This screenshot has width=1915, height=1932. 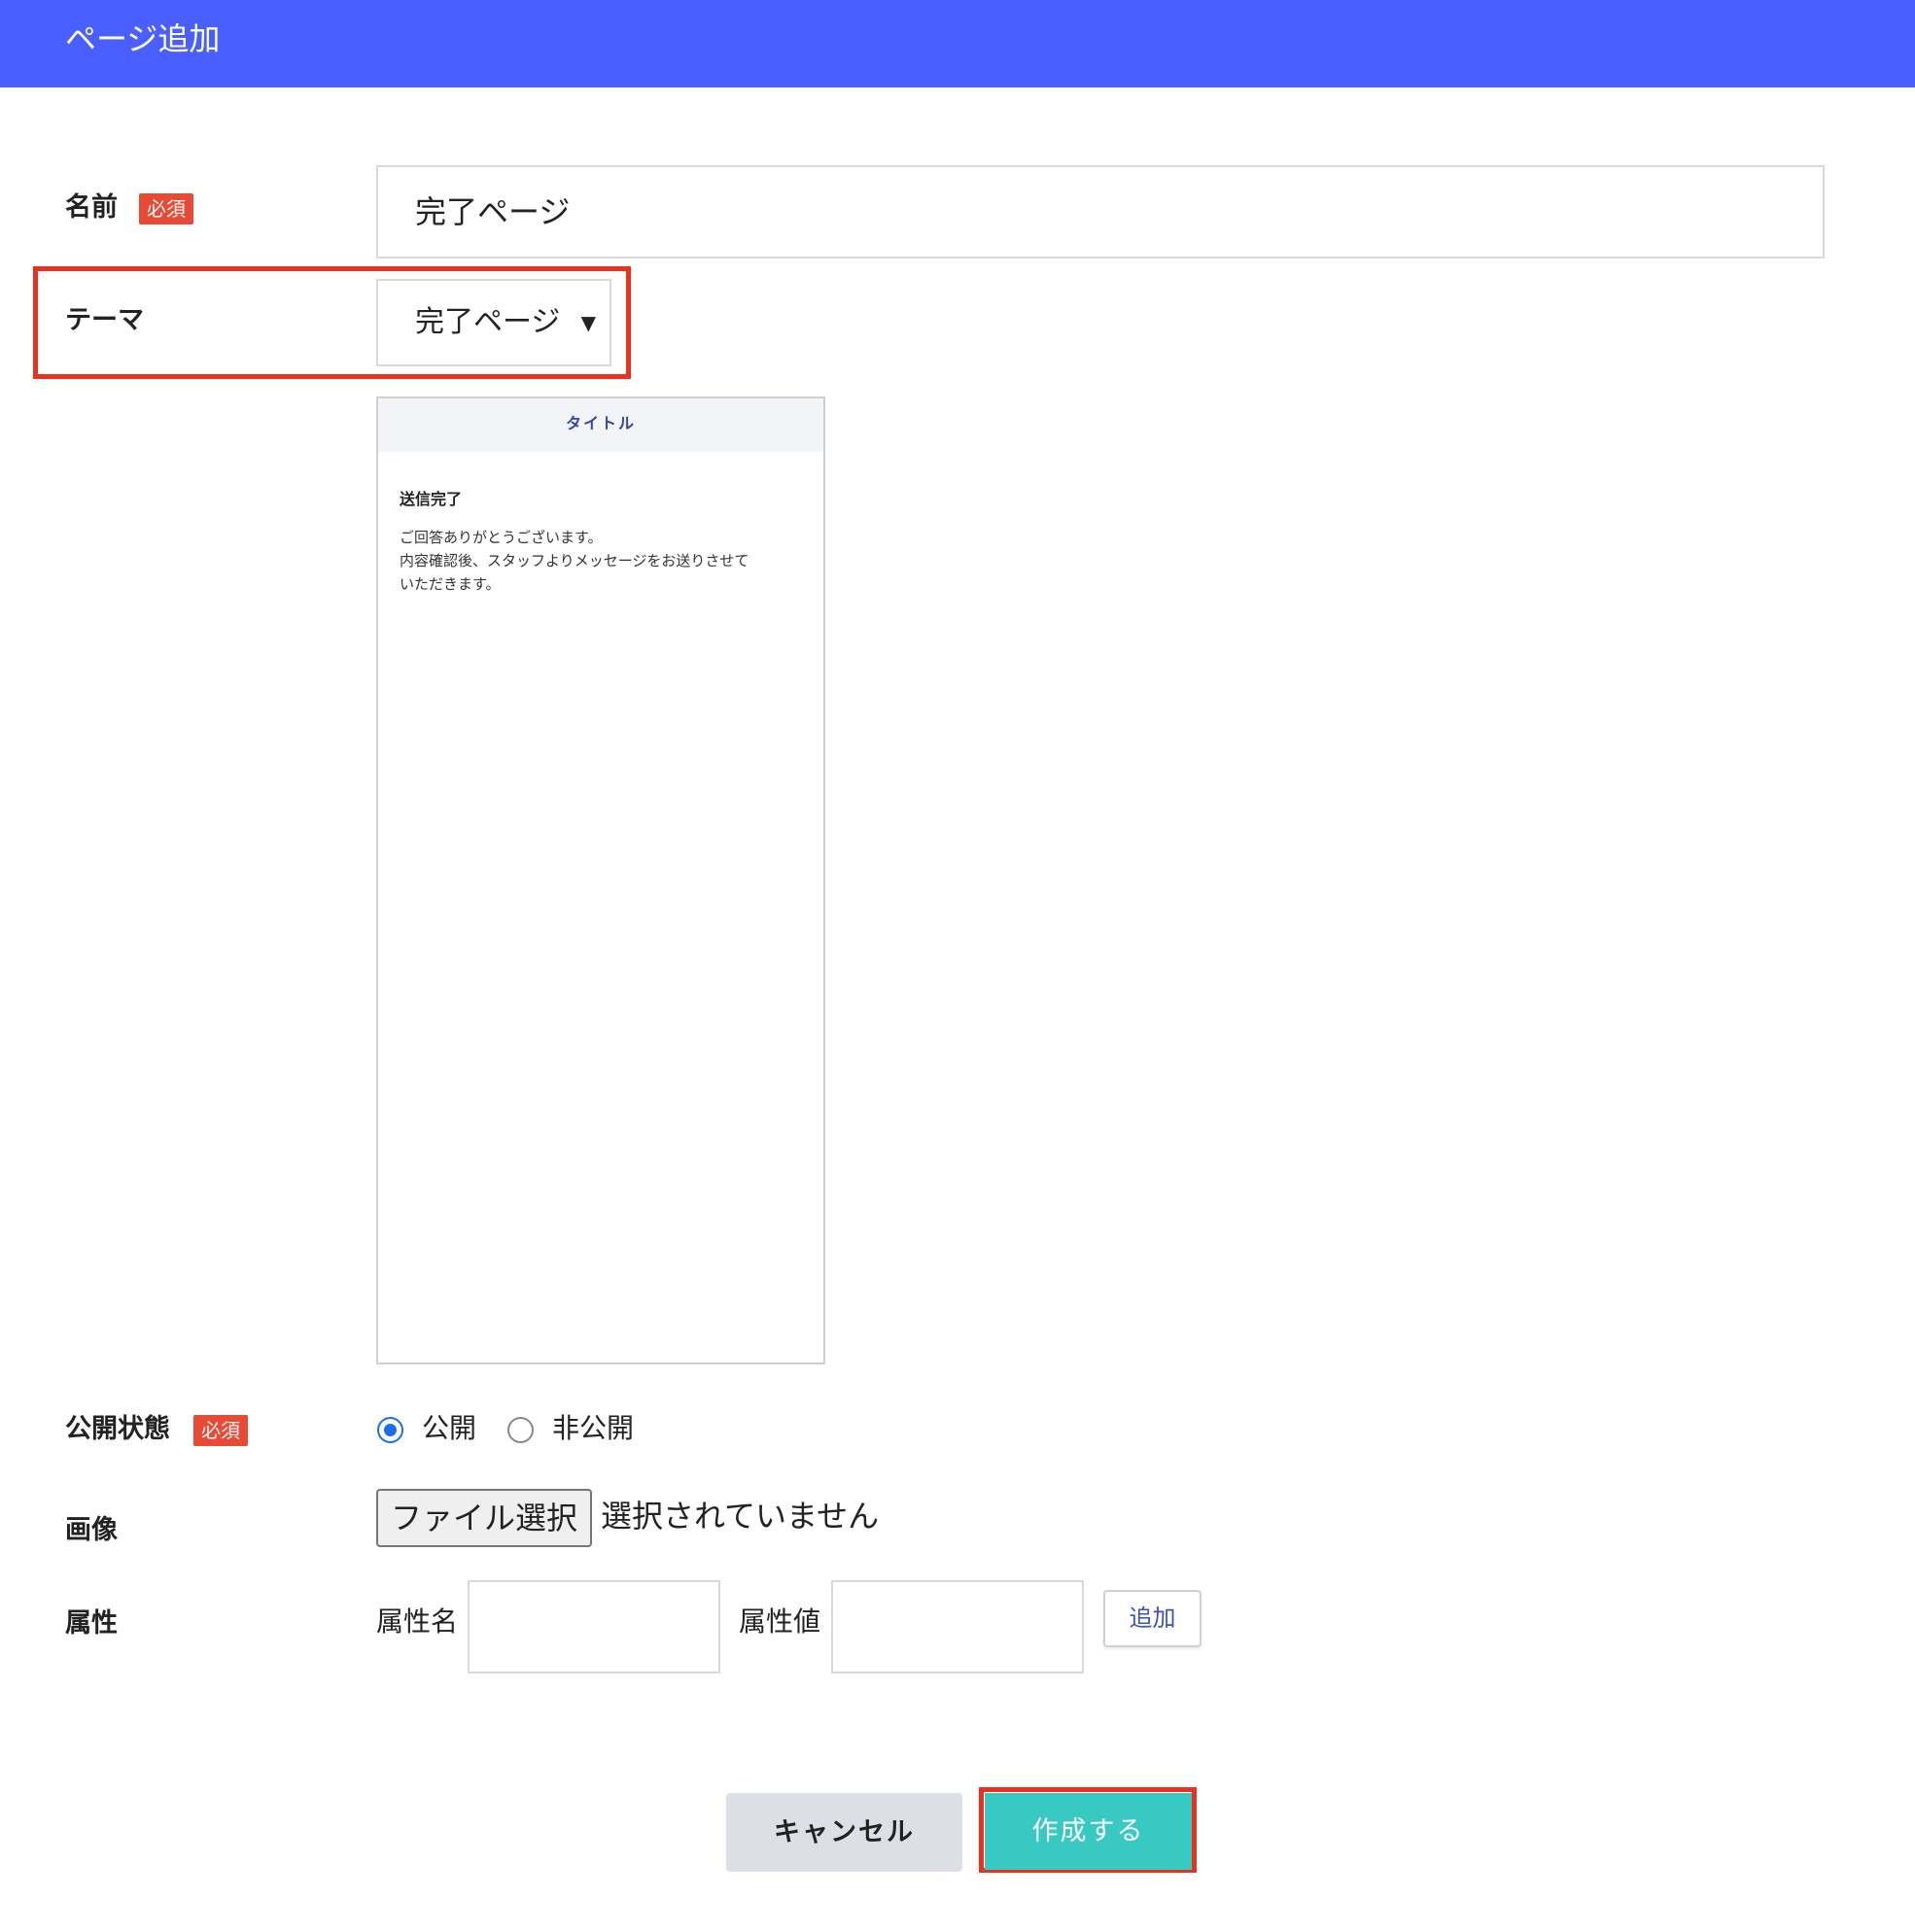 I want to click on add-attribute-button: 追加, so click(x=1152, y=1618).